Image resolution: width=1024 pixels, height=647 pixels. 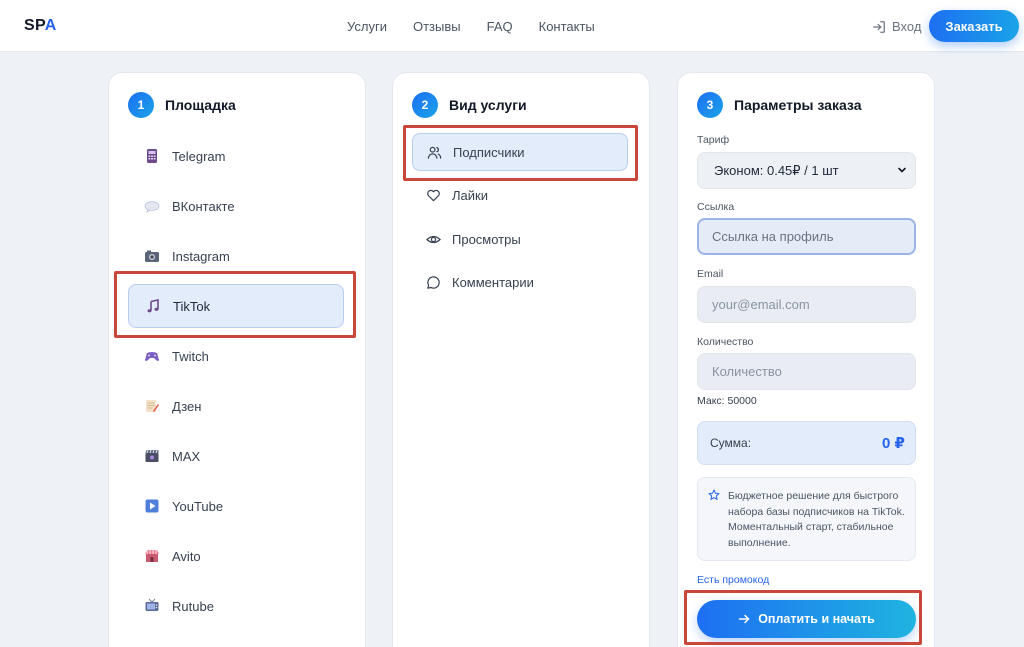 I want to click on pay-button-label: Оплатить и начать, so click(x=816, y=619).